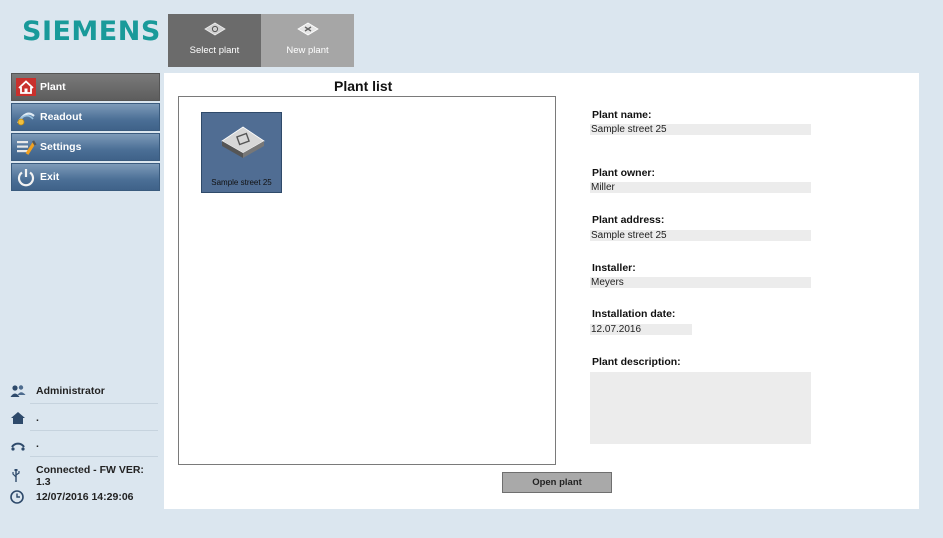 This screenshot has width=943, height=538. I want to click on installation-date-field: 12.07.2016, so click(641, 329).